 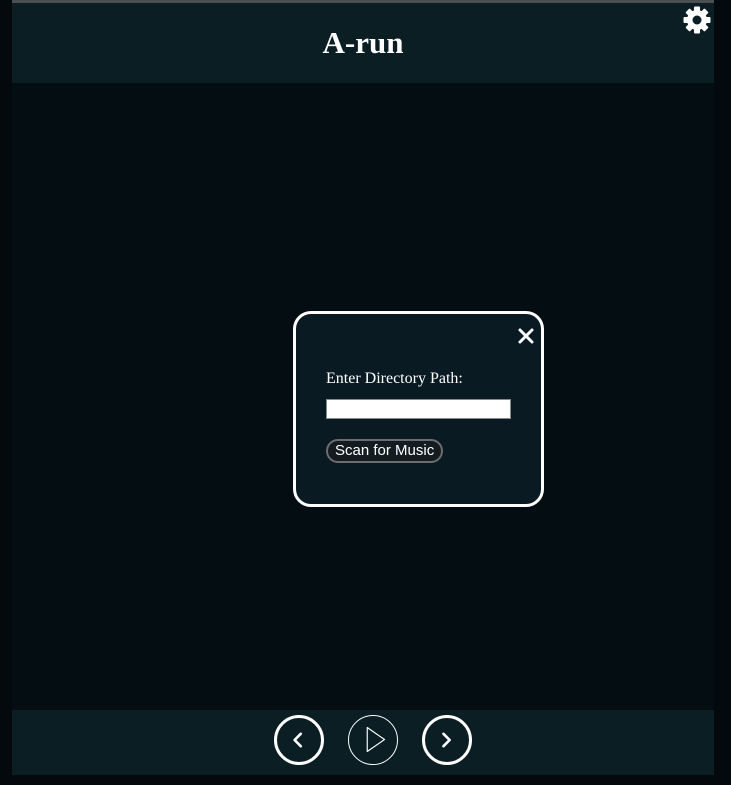 I want to click on next-button, so click(x=447, y=740).